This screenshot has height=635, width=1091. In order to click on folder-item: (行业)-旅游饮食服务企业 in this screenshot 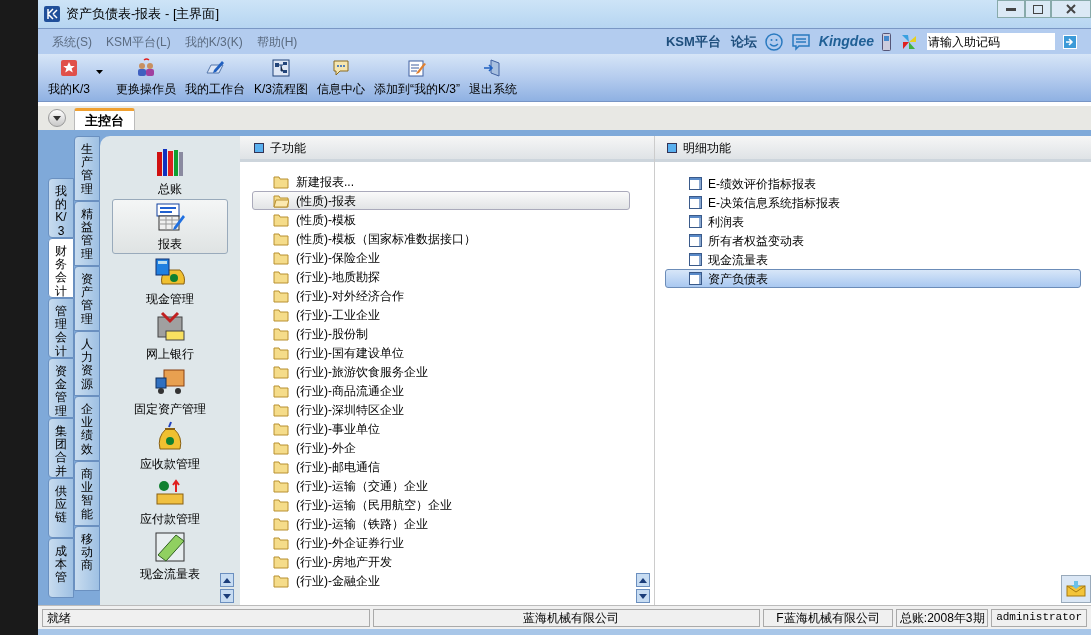, I will do `click(441, 371)`.